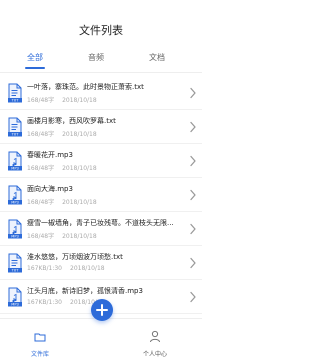  Describe the element at coordinates (75, 257) in the screenshot. I see `file-name: 淮水悠悠，万顷烟波万顷愁.txt` at that location.